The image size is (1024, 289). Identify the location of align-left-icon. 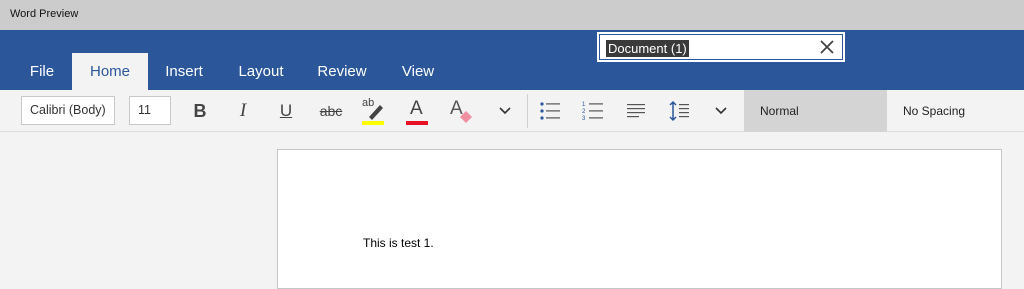
(636, 111).